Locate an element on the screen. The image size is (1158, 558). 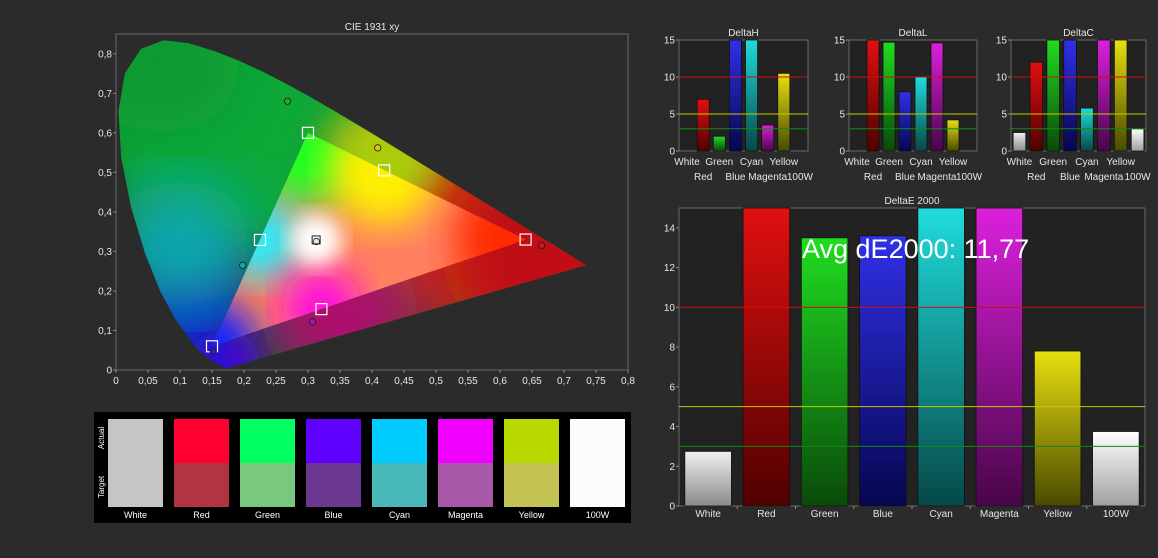
swatch-label-100w: 100W is located at coordinates (598, 515).